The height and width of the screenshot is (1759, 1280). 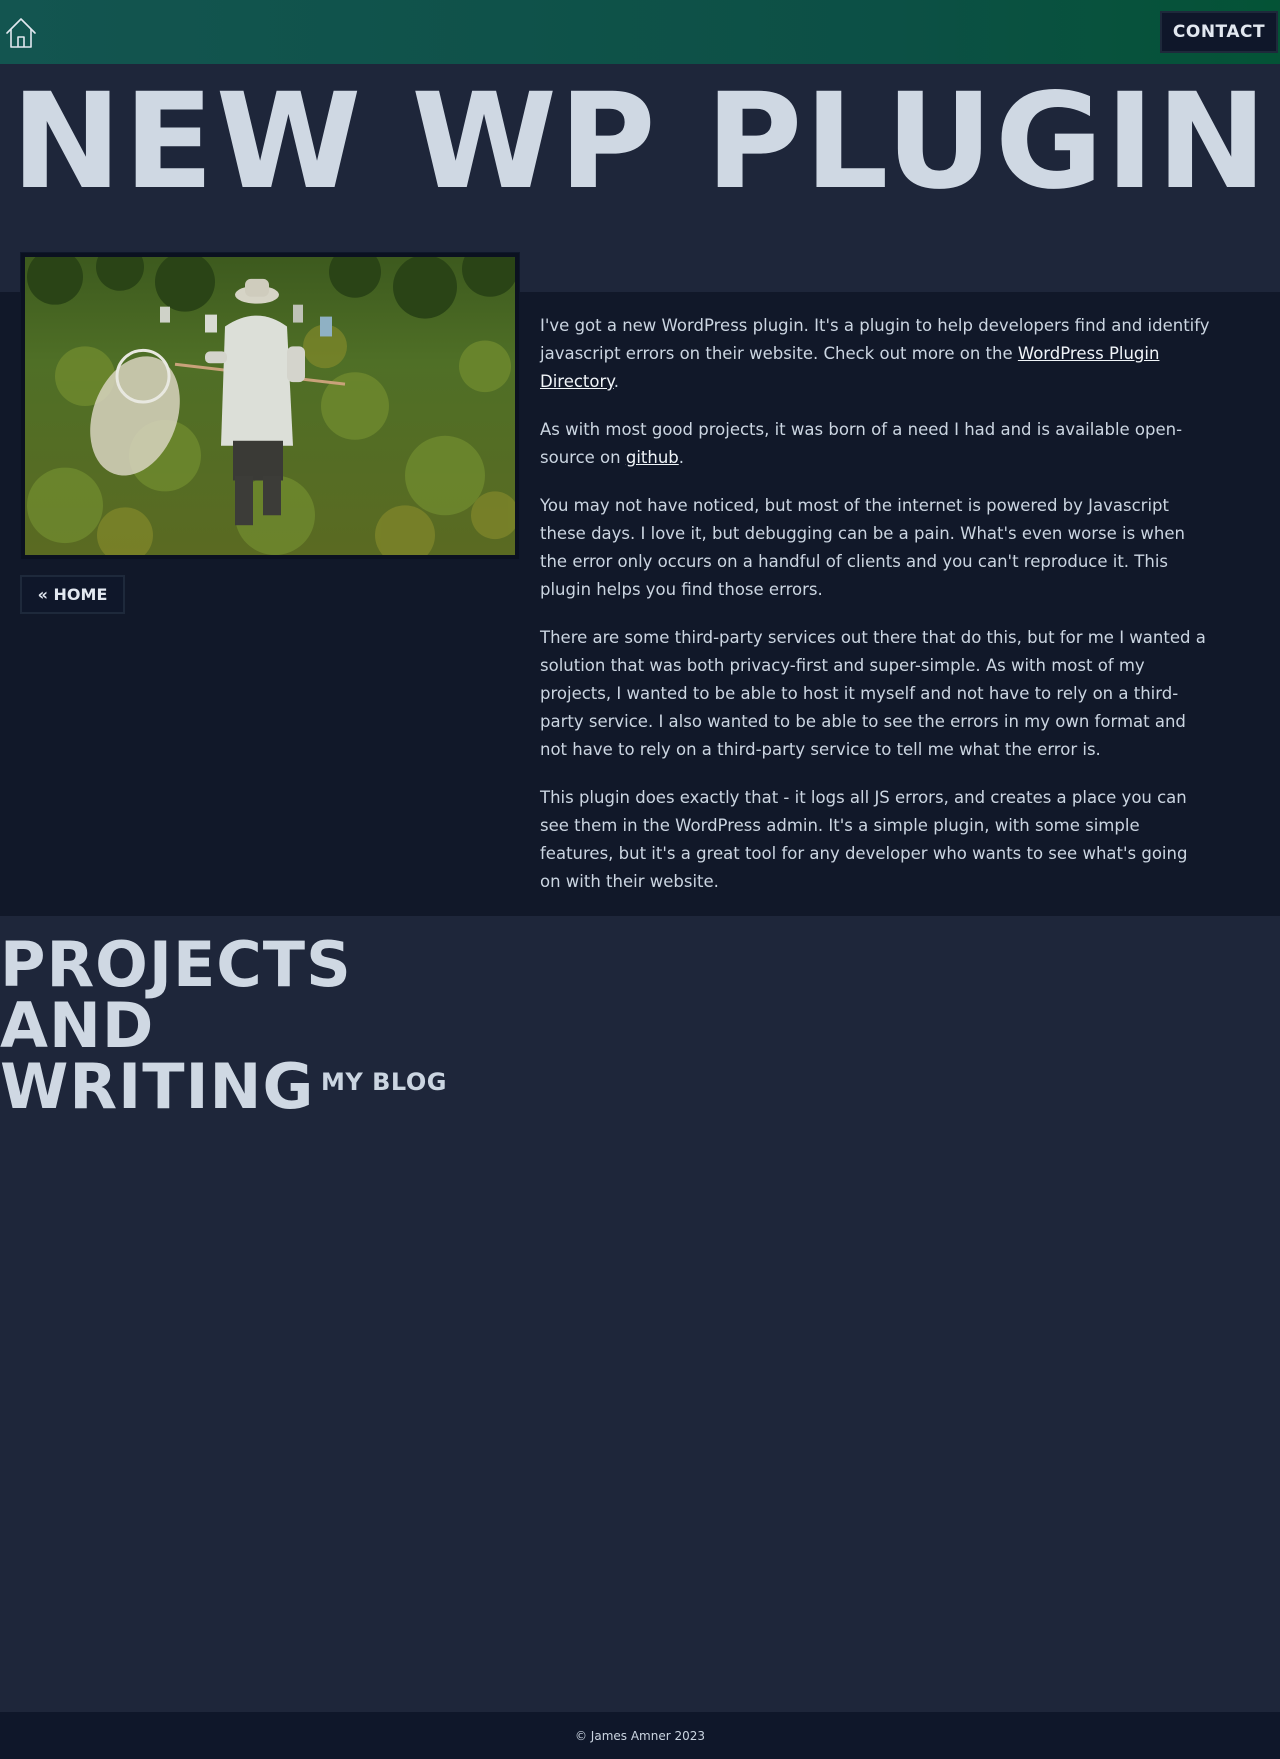 What do you see at coordinates (157, 1086) in the screenshot?
I see `projects-heading-line: WRITING` at bounding box center [157, 1086].